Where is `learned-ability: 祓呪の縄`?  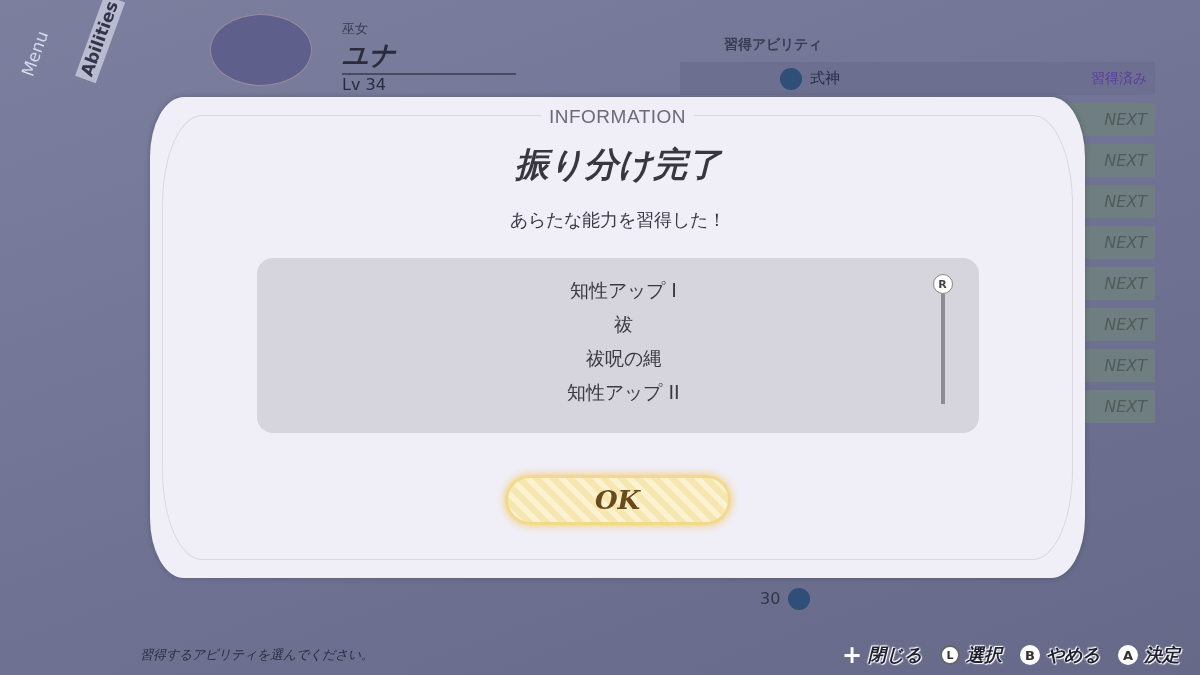 learned-ability: 祓呪の縄 is located at coordinates (623, 358).